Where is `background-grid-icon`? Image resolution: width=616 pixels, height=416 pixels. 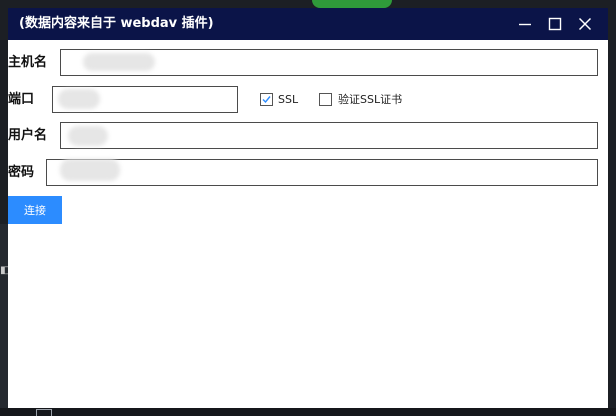
background-grid-icon is located at coordinates (44, 412).